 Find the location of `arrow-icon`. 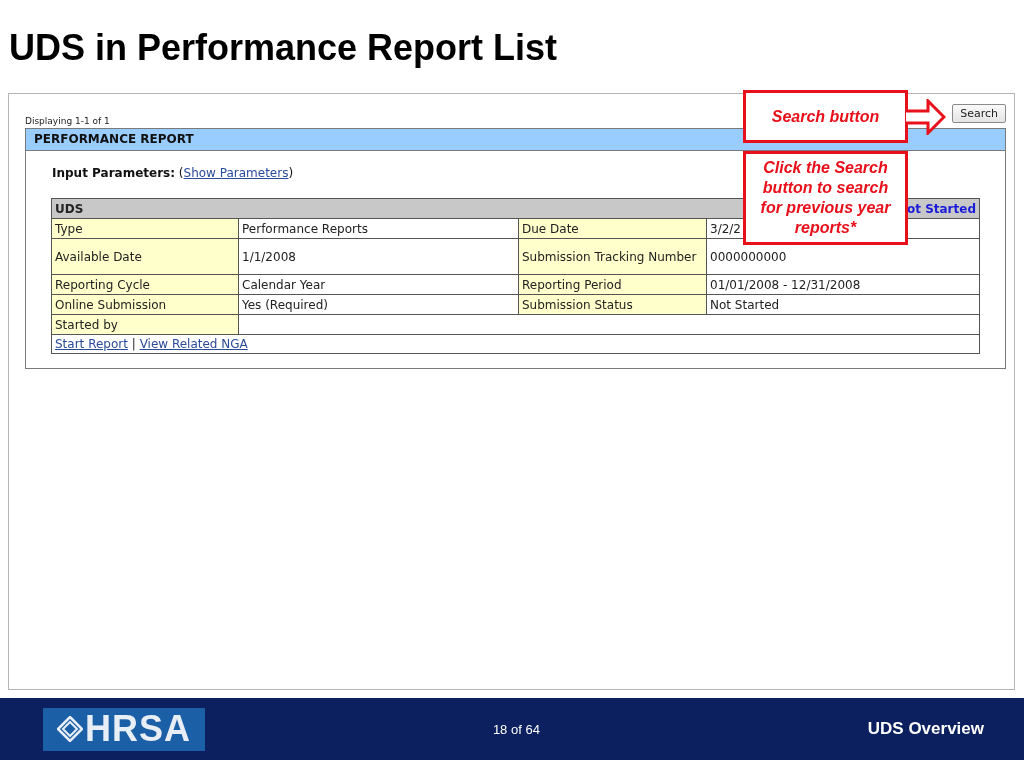

arrow-icon is located at coordinates (926, 117).